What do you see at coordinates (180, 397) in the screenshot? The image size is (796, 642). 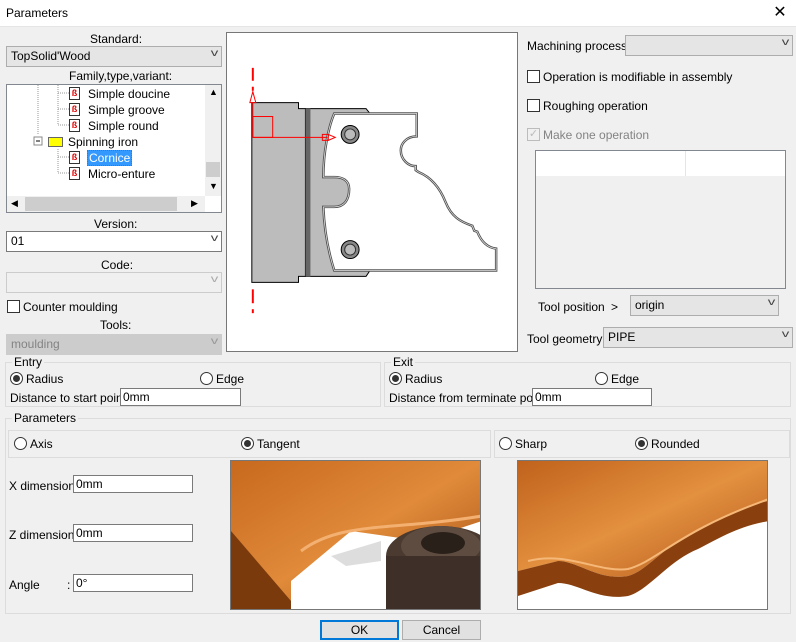 I see `entry-distance-input: 0mm` at bounding box center [180, 397].